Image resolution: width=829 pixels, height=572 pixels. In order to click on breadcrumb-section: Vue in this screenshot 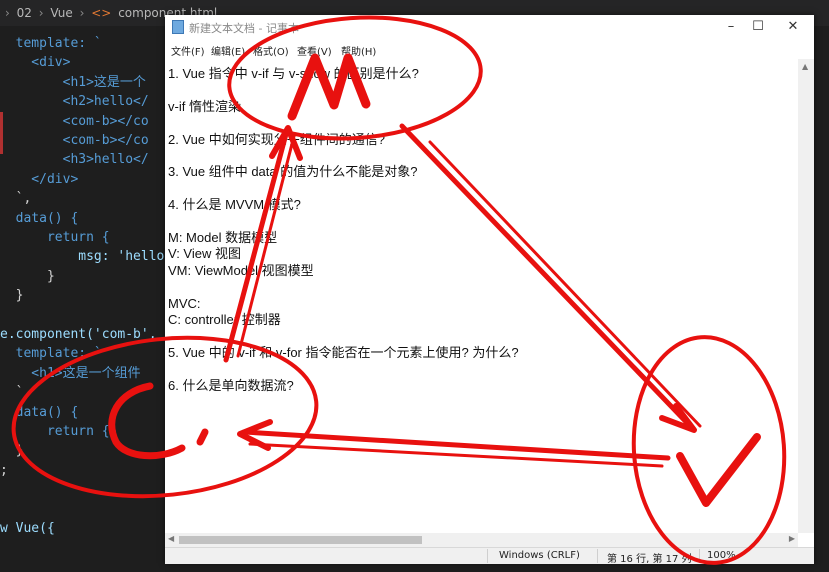, I will do `click(61, 13)`.